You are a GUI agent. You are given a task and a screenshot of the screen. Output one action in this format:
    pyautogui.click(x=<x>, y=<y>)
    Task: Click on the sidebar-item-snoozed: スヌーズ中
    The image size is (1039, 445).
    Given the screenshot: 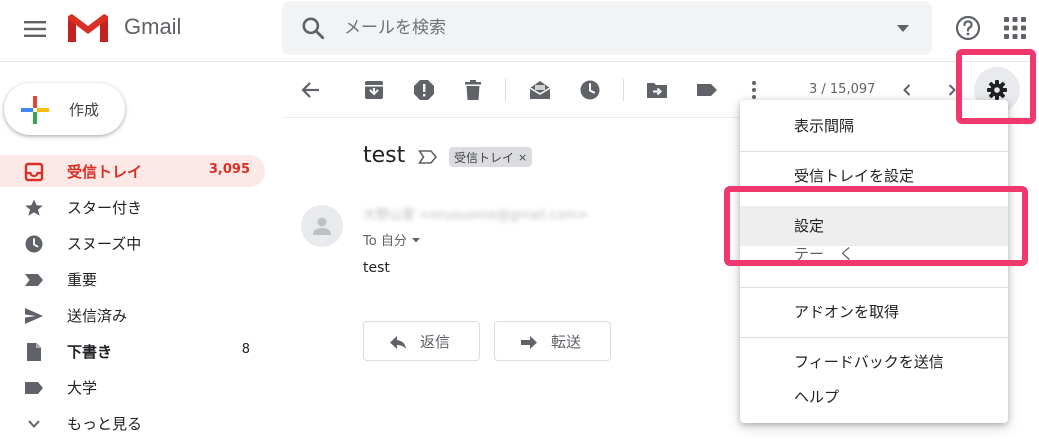 What is the action you would take?
    pyautogui.click(x=132, y=243)
    